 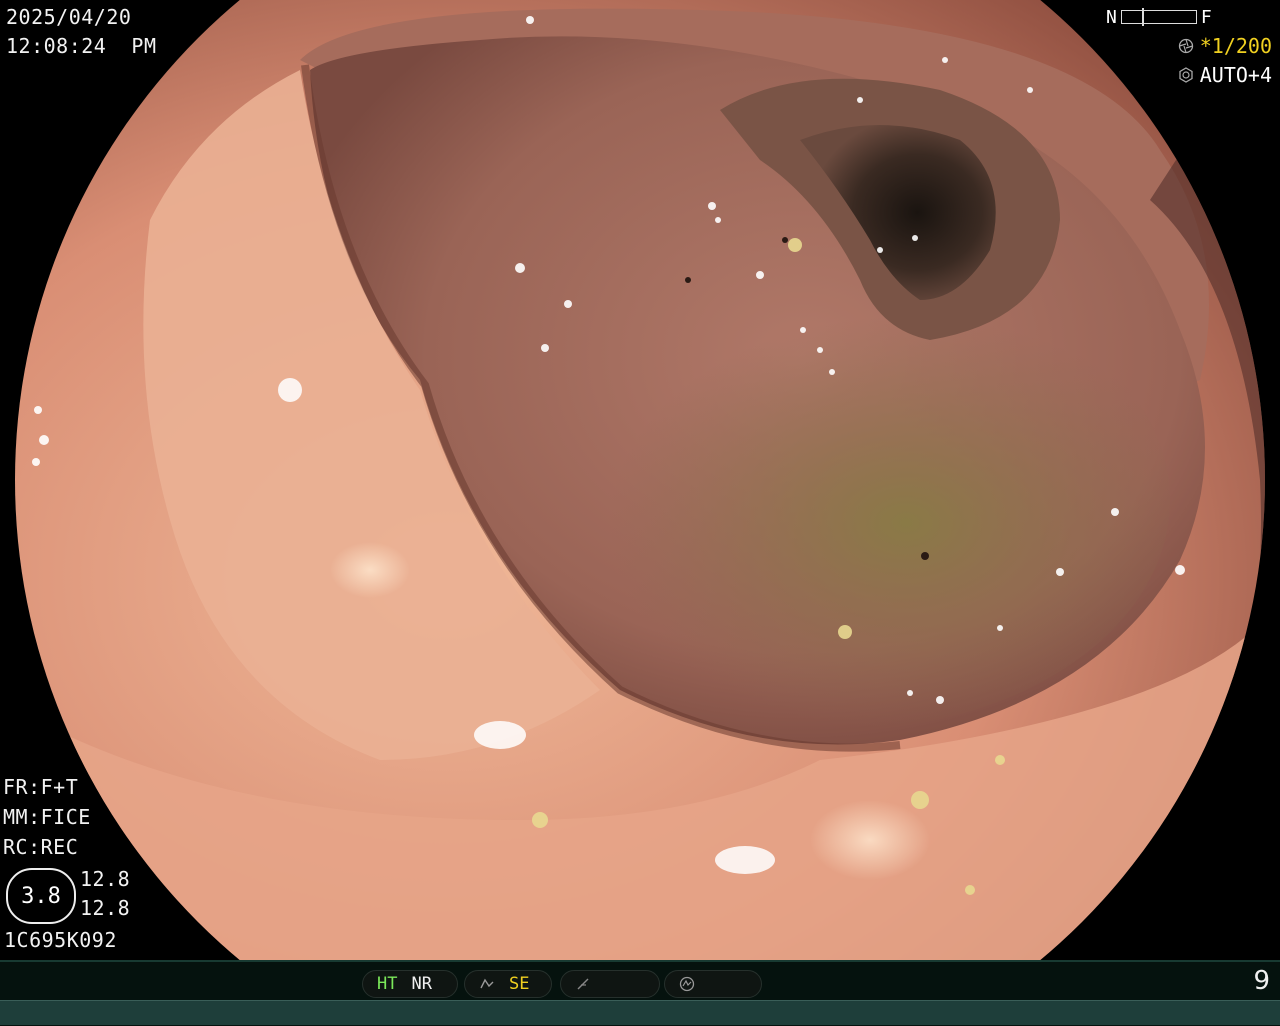 What do you see at coordinates (41, 896) in the screenshot?
I see `ratio-badge: 3.8` at bounding box center [41, 896].